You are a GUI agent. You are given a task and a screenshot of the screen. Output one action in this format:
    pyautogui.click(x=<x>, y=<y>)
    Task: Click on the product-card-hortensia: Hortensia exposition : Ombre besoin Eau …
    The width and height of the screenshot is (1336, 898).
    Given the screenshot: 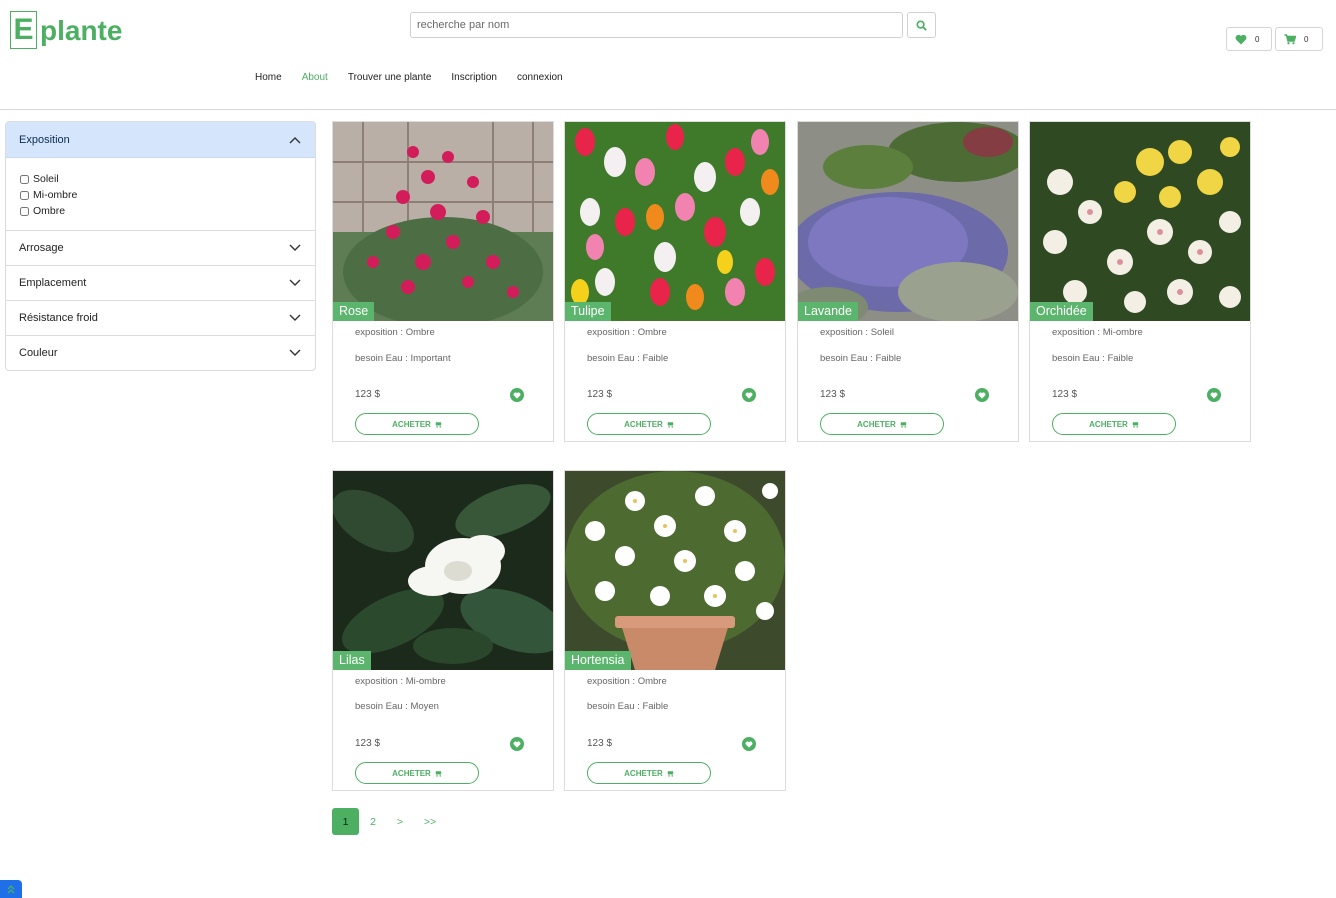 What is the action you would take?
    pyautogui.click(x=675, y=630)
    